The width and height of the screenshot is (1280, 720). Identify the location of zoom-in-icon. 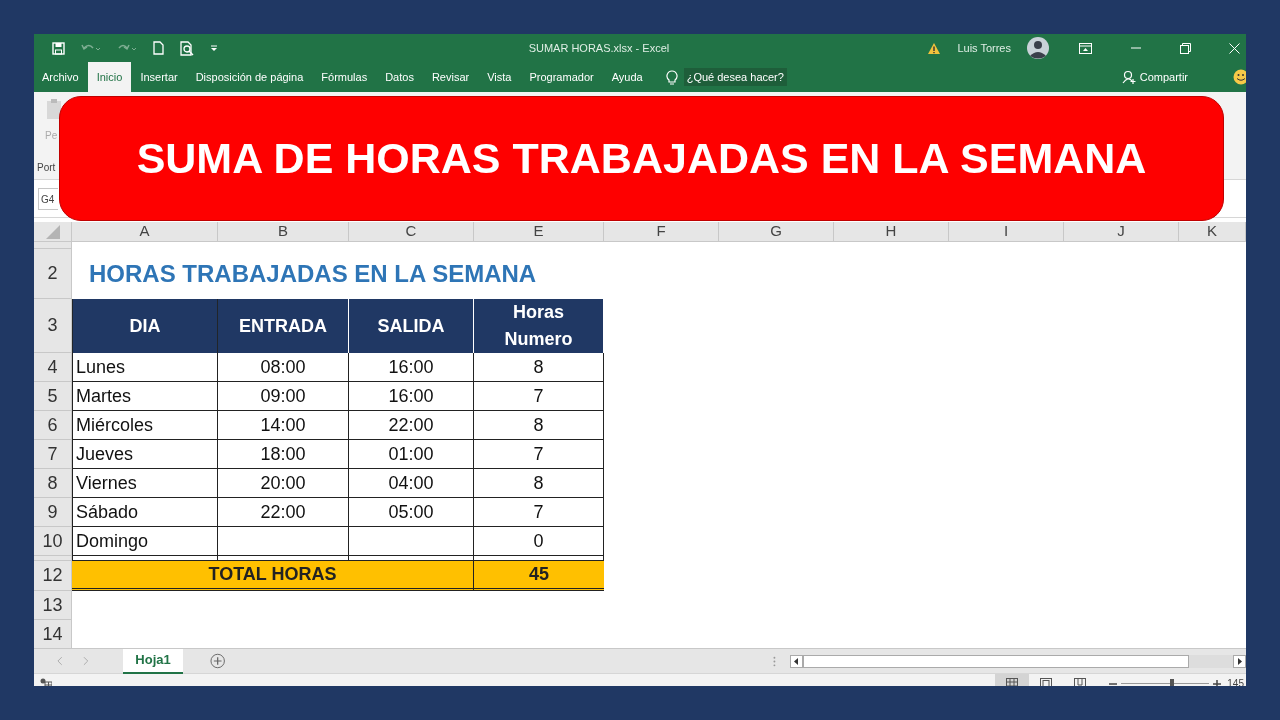
(1217, 682).